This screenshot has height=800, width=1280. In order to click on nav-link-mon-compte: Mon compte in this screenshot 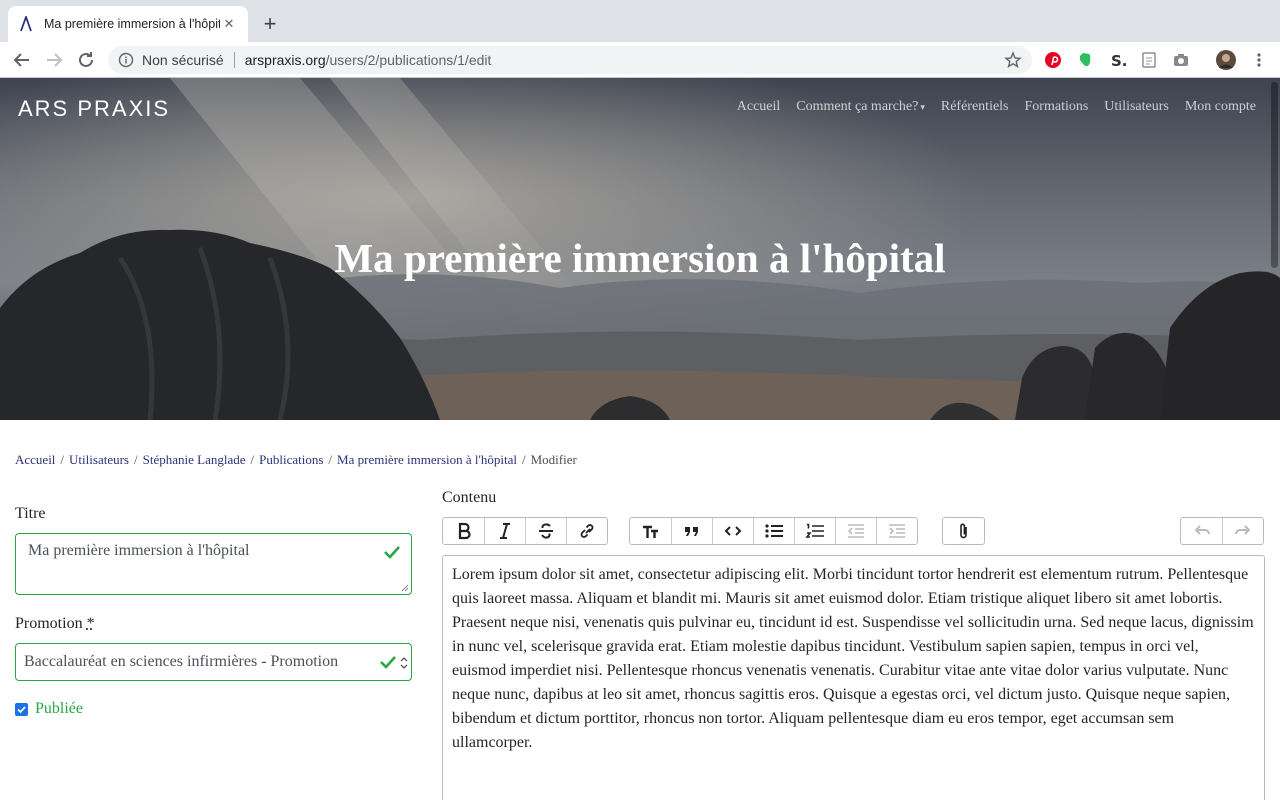, I will do `click(1220, 107)`.